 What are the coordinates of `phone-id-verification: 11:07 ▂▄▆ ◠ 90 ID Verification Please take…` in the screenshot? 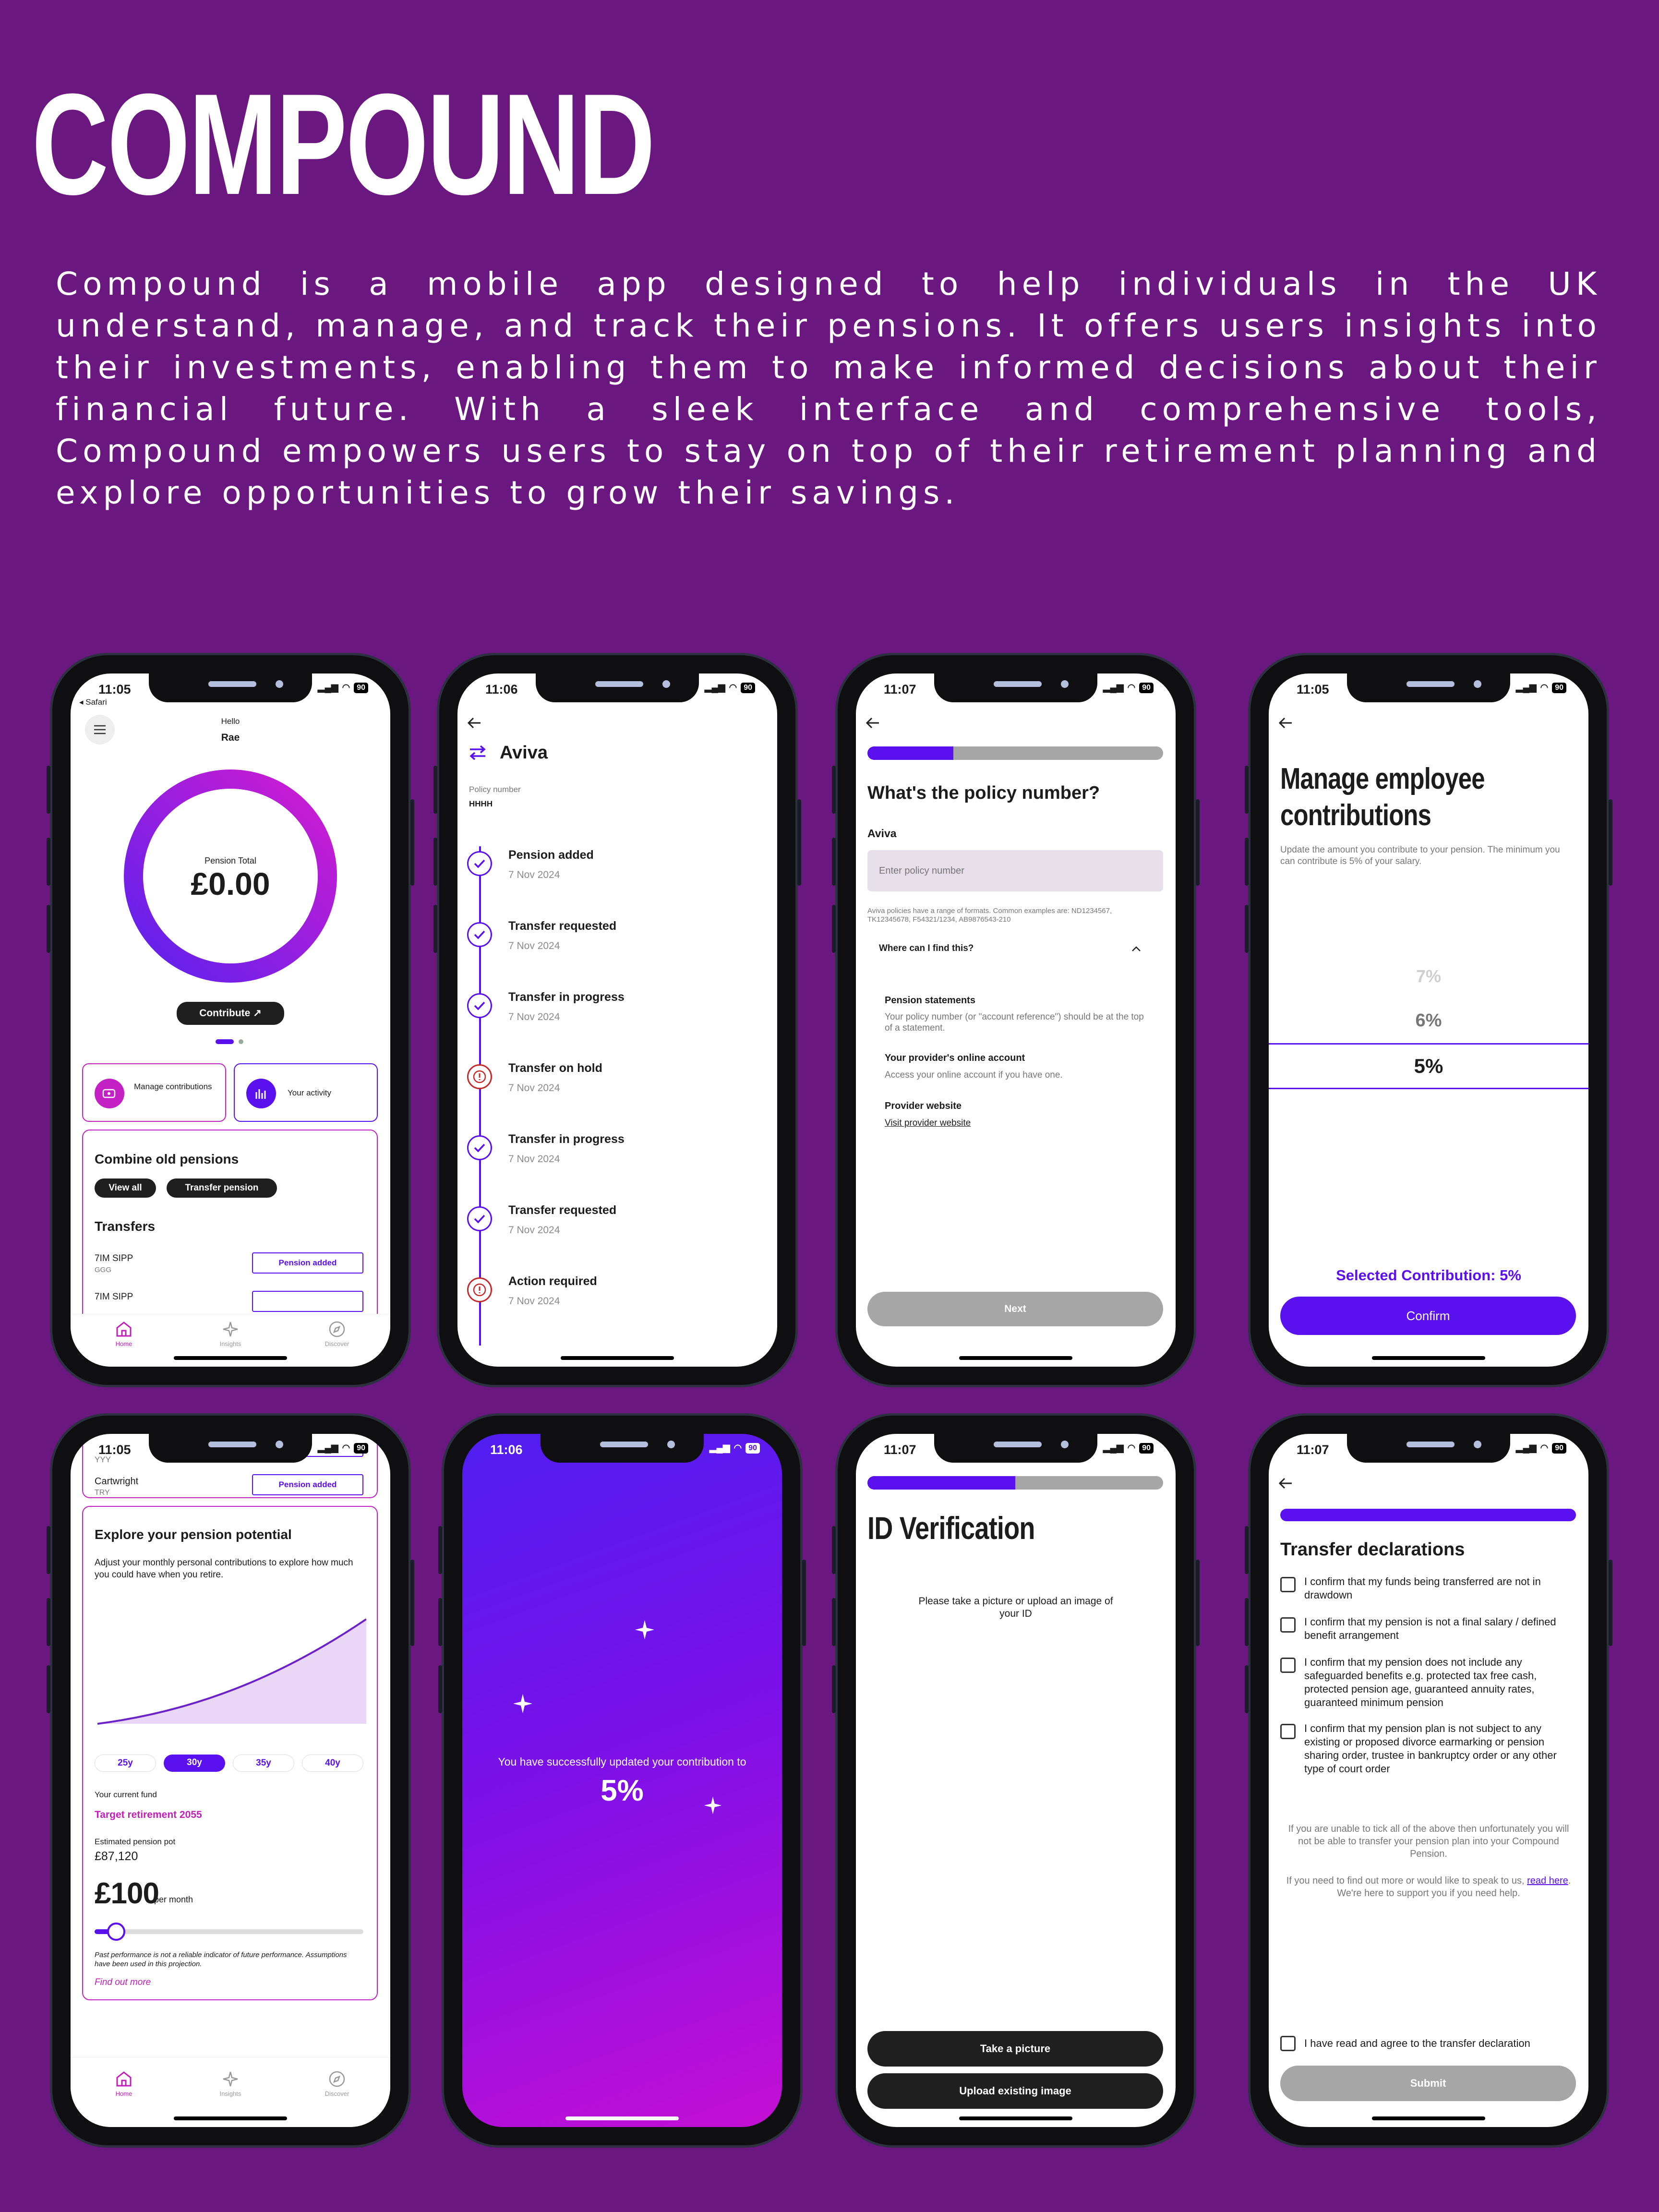 It's located at (1016, 1780).